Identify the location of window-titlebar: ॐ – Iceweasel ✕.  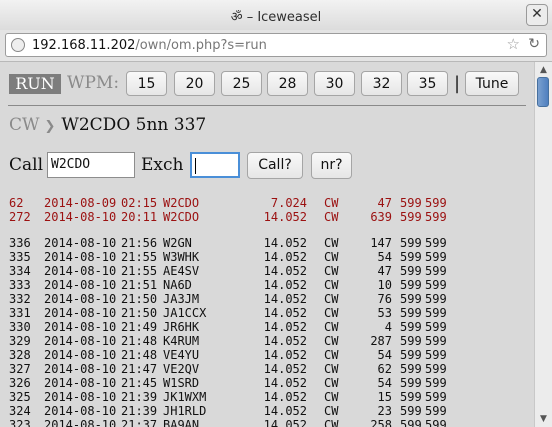
(276, 15).